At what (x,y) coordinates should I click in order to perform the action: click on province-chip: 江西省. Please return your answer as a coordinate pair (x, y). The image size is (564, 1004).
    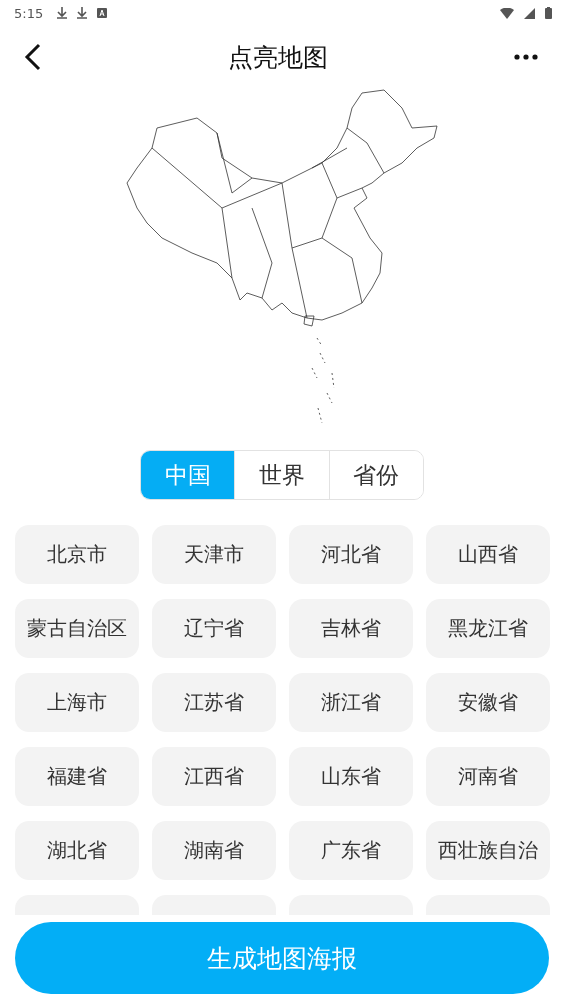
    Looking at the image, I should click on (214, 776).